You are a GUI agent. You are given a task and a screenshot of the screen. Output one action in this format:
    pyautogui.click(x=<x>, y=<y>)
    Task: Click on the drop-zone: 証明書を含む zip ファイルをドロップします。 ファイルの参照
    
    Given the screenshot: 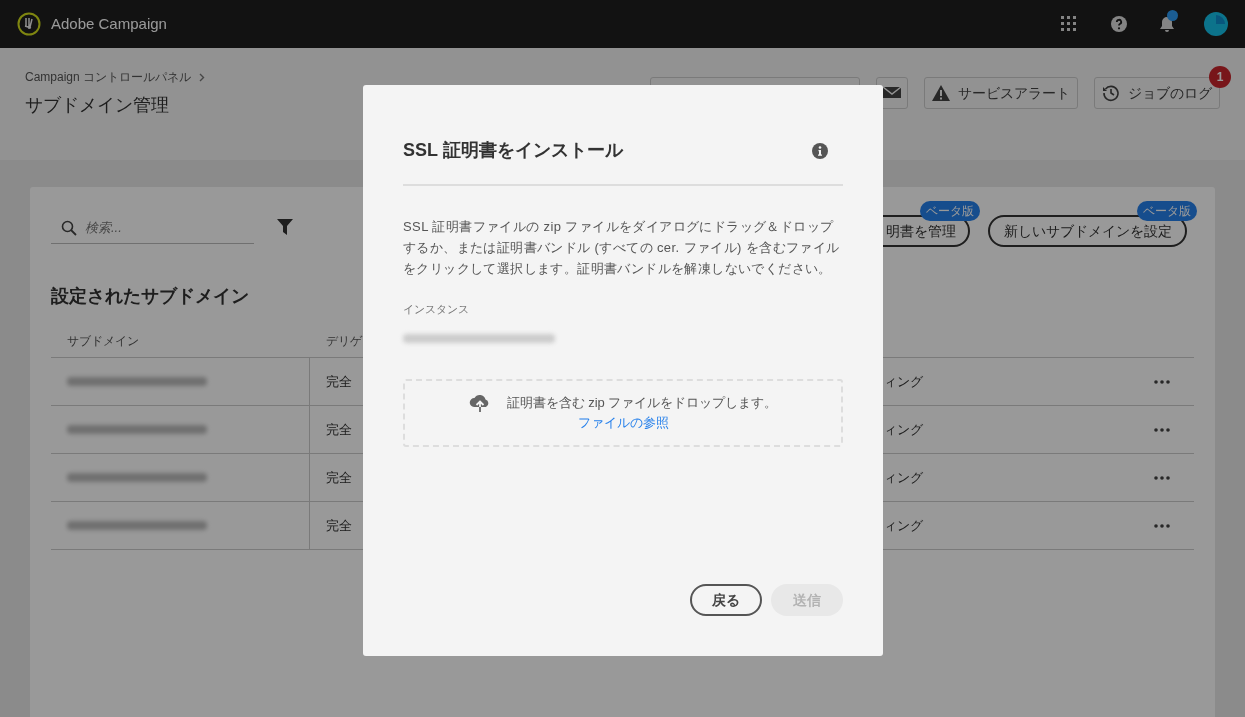 What is the action you would take?
    pyautogui.click(x=623, y=412)
    